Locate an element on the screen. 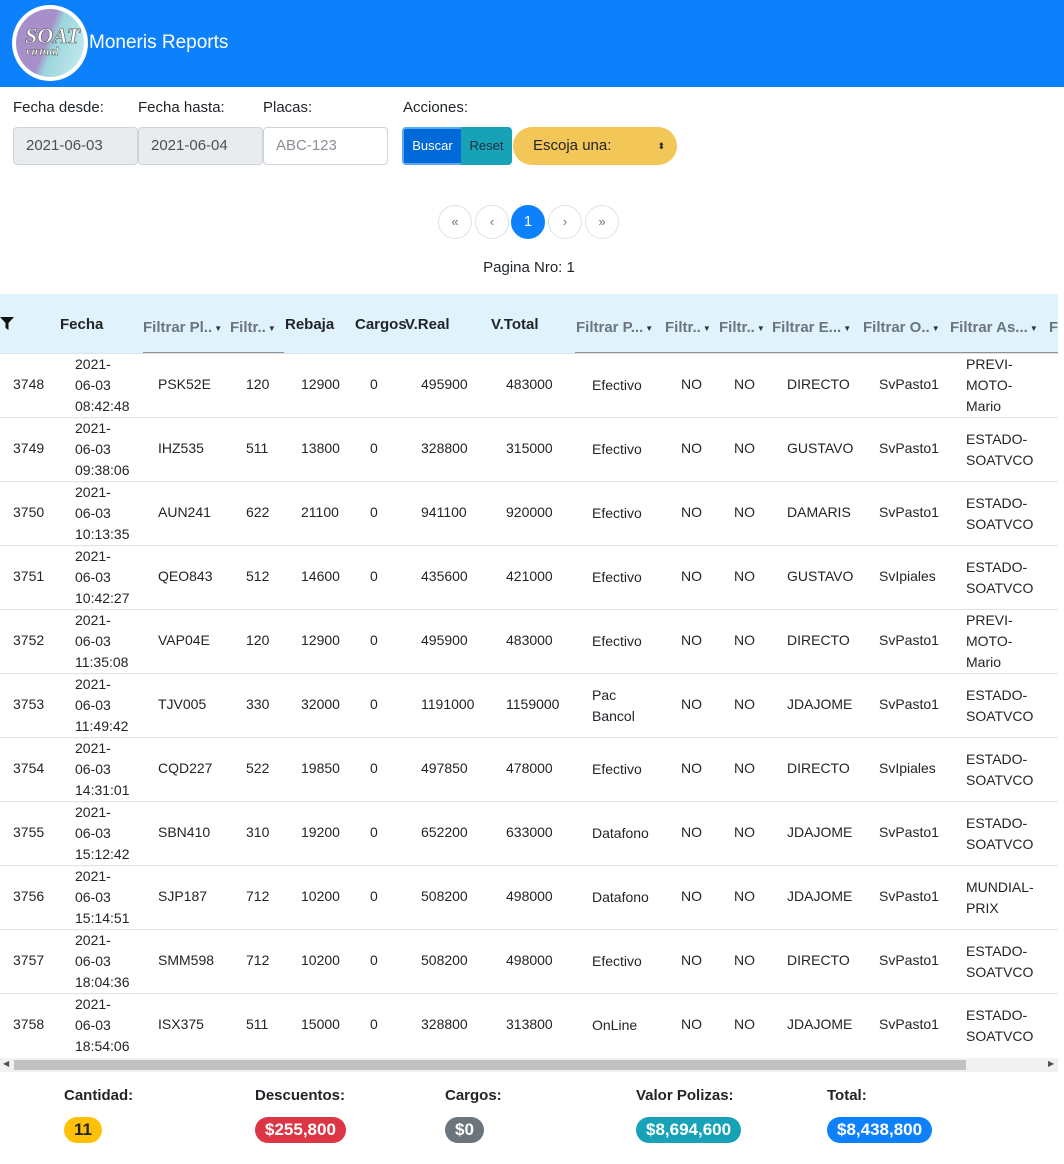  header-filter-pago: Filtrar P... ▼ is located at coordinates (614, 327).